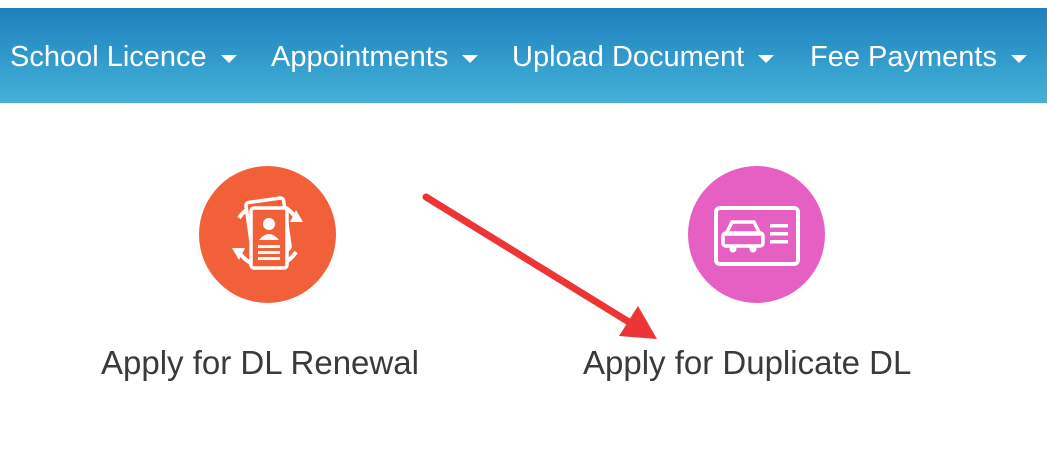 Image resolution: width=1047 pixels, height=455 pixels. Describe the element at coordinates (628, 56) in the screenshot. I see `nav-label: Upload Document` at that location.